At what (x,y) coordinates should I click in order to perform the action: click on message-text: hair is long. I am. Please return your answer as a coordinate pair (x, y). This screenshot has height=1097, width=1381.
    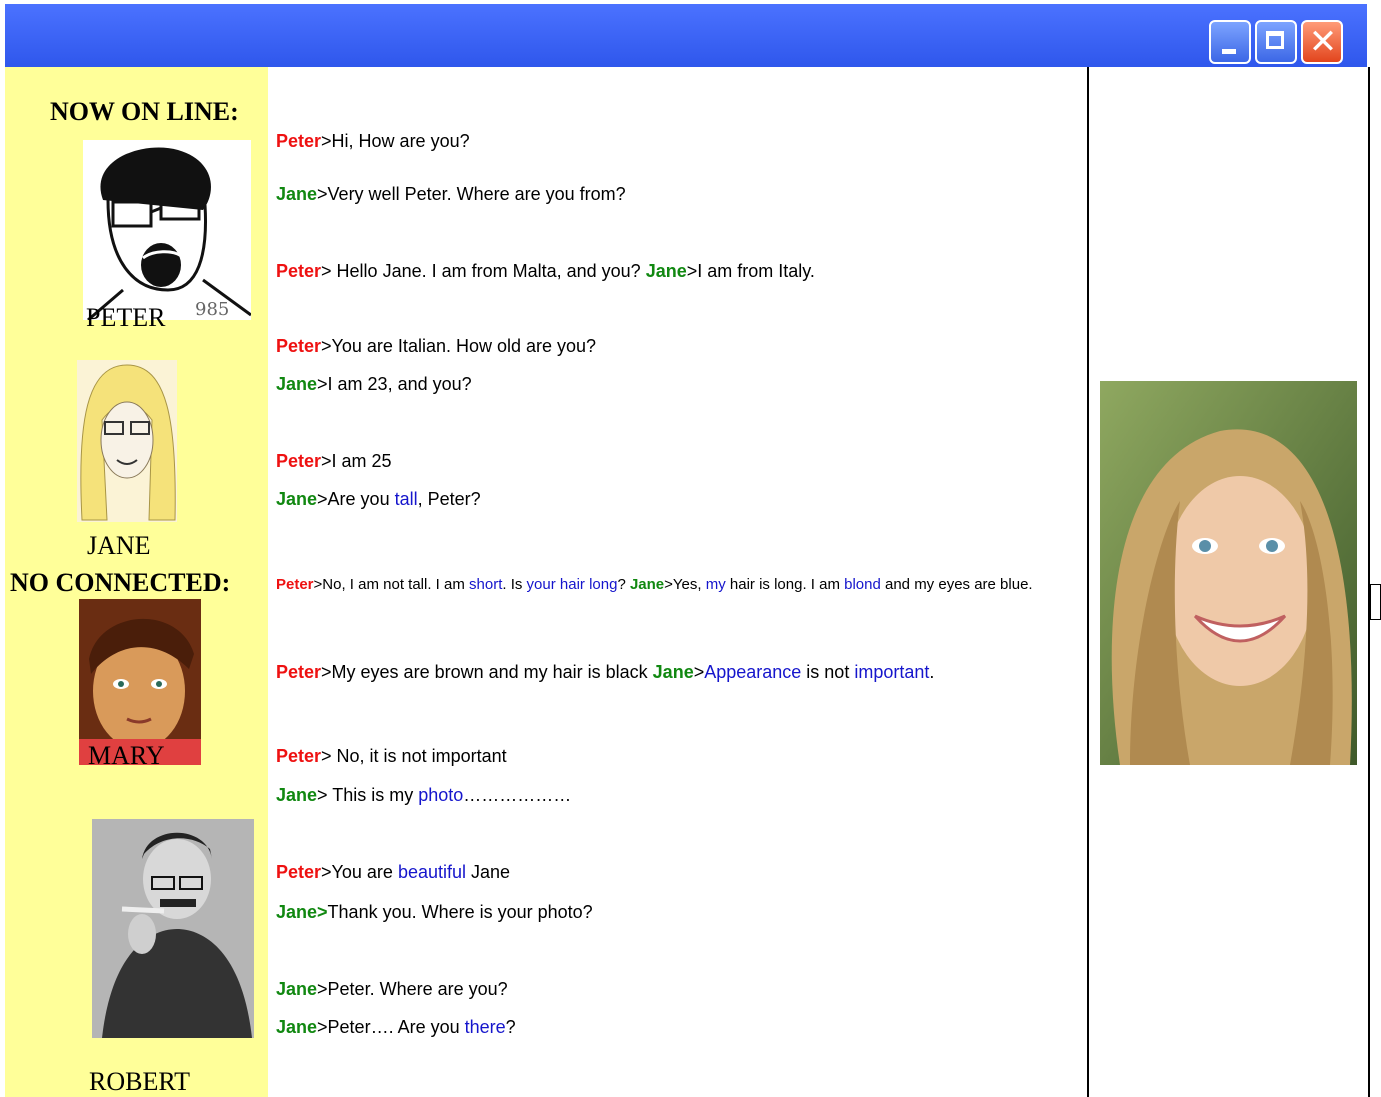
    Looking at the image, I should click on (785, 584).